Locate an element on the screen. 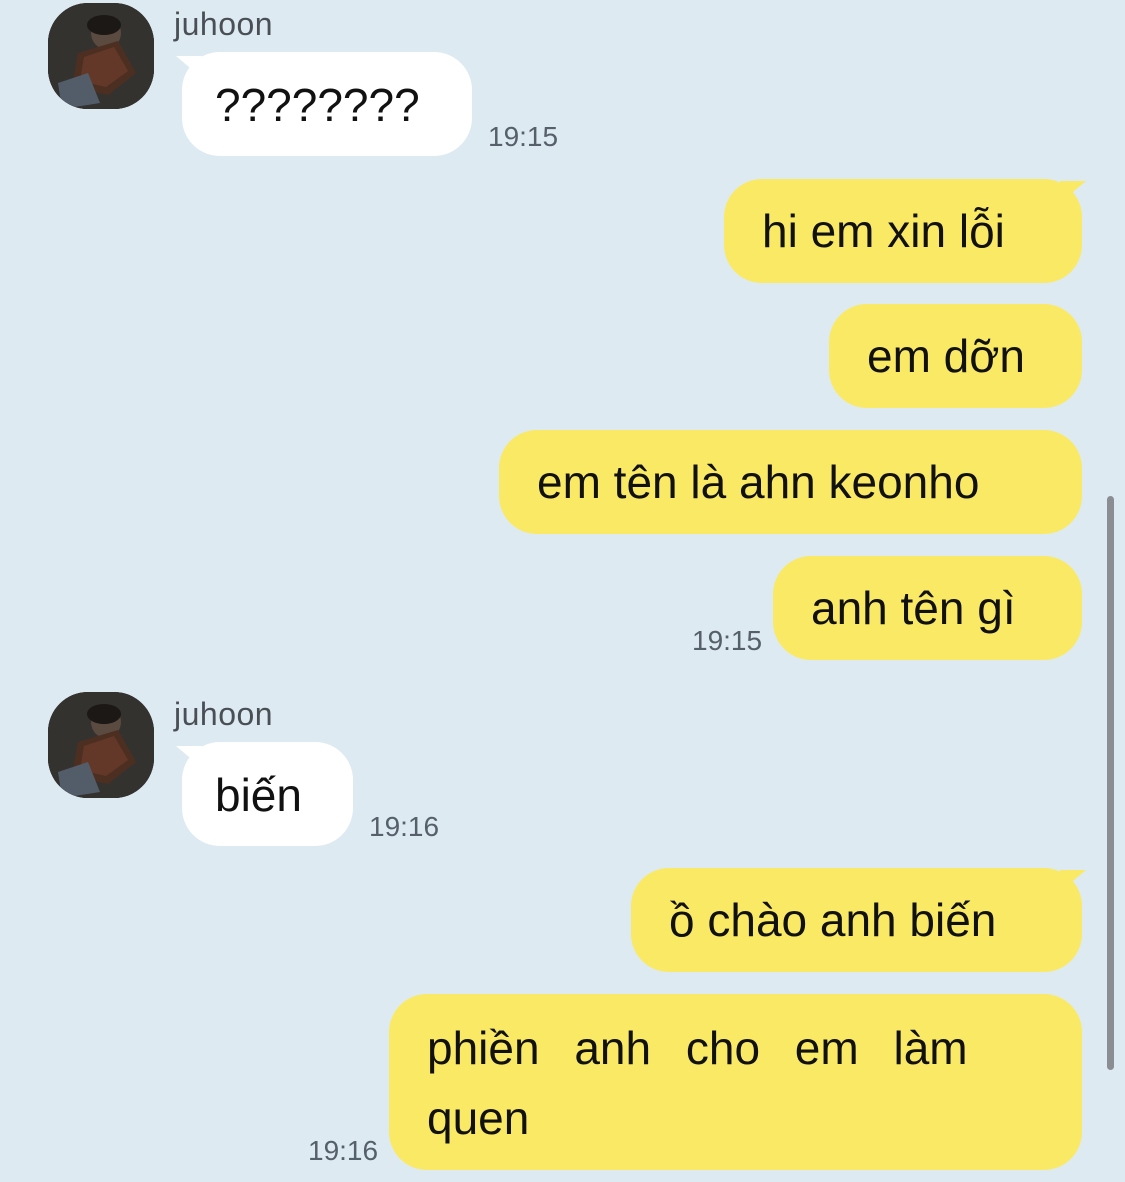 The width and height of the screenshot is (1125, 1182). outgoing-message-bubble: ồ chào anh biến is located at coordinates (856, 920).